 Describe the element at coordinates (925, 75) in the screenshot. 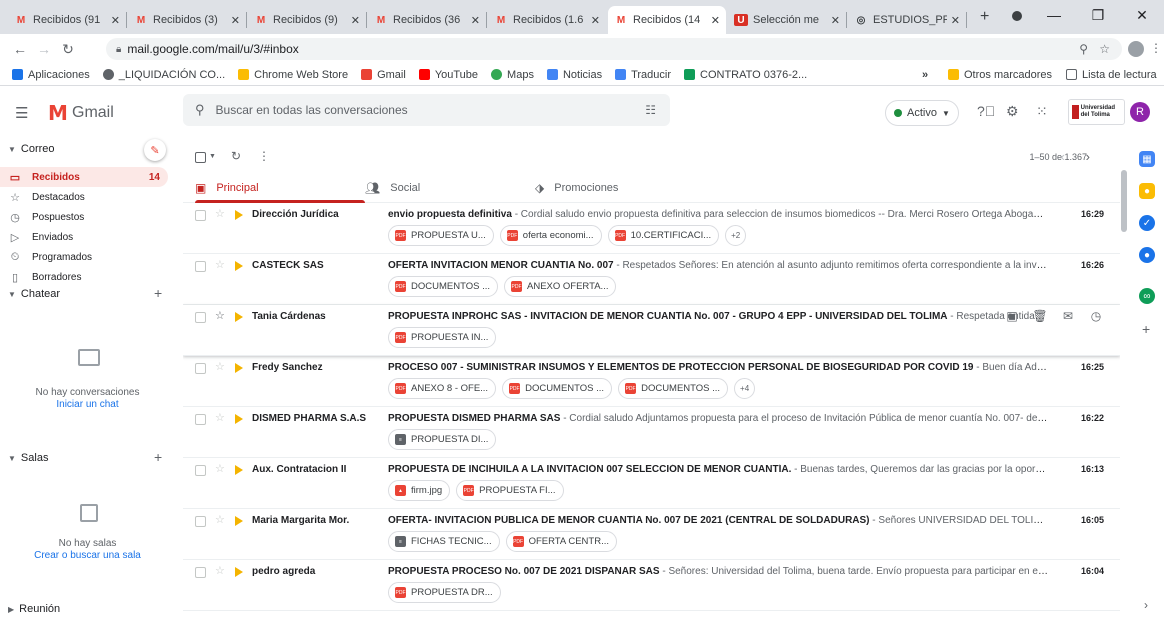

I see `bookmarks-overflow-icon: »` at that location.